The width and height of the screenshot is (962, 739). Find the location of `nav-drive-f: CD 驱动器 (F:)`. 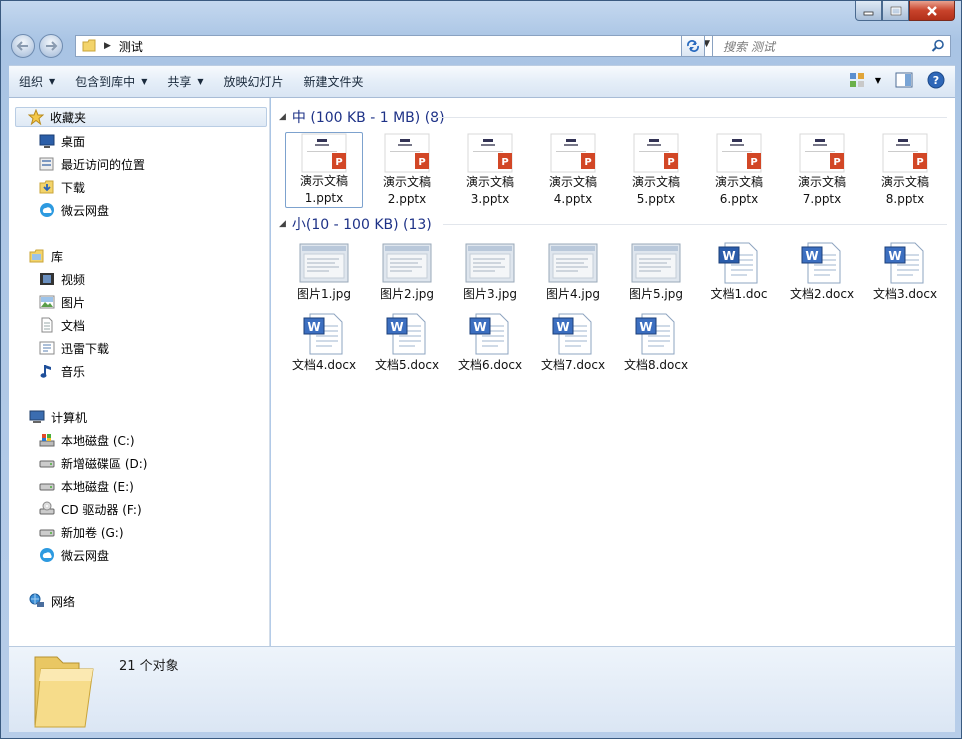

nav-drive-f: CD 驱动器 (F:) is located at coordinates (90, 509).